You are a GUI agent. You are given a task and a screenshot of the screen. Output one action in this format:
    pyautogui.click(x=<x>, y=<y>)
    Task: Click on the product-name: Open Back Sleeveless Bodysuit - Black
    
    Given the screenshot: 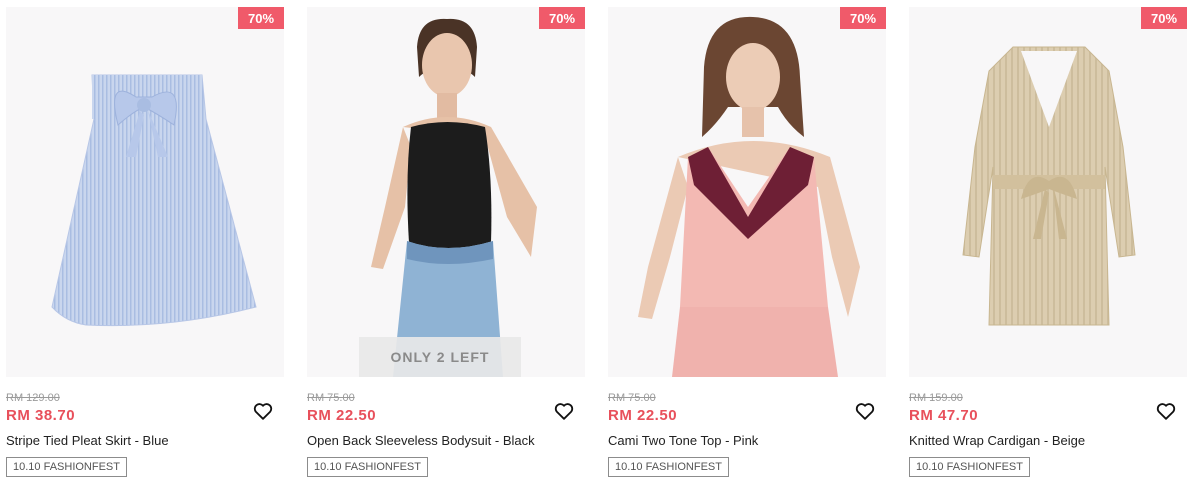 What is the action you would take?
    pyautogui.click(x=421, y=440)
    